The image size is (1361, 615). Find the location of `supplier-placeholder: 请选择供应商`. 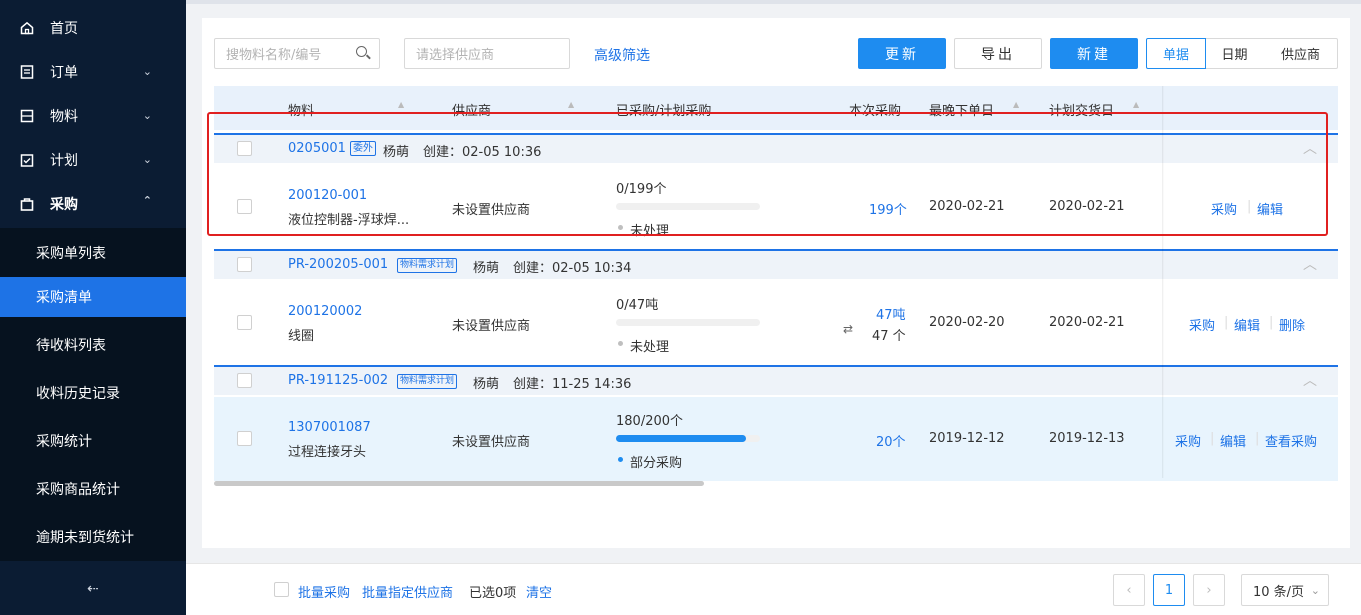

supplier-placeholder: 请选择供应商 is located at coordinates (455, 55).